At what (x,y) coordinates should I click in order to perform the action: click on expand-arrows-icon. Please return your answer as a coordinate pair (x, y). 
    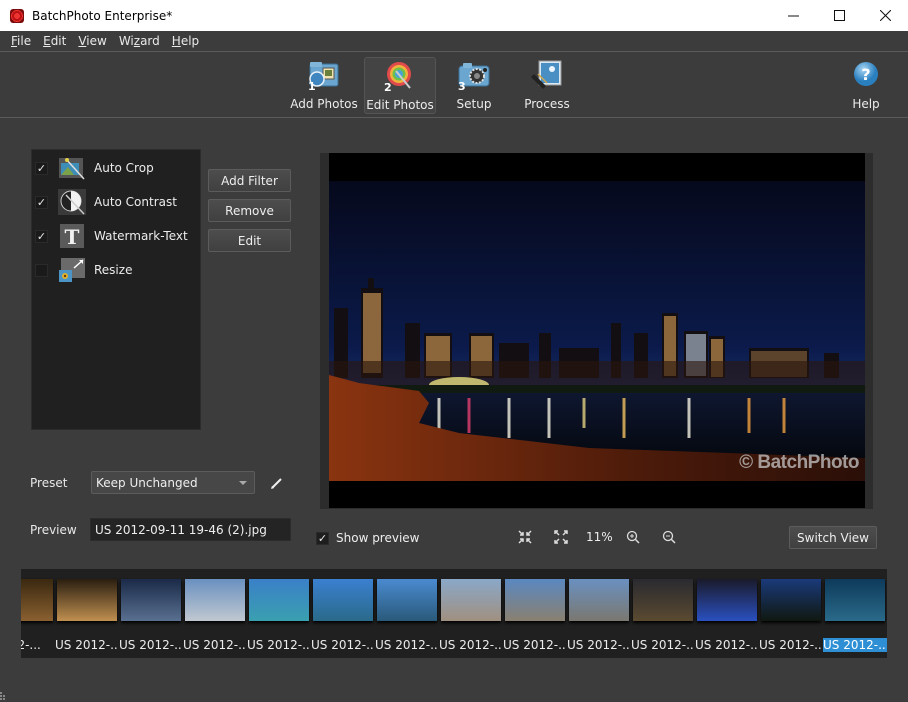
    Looking at the image, I should click on (561, 537).